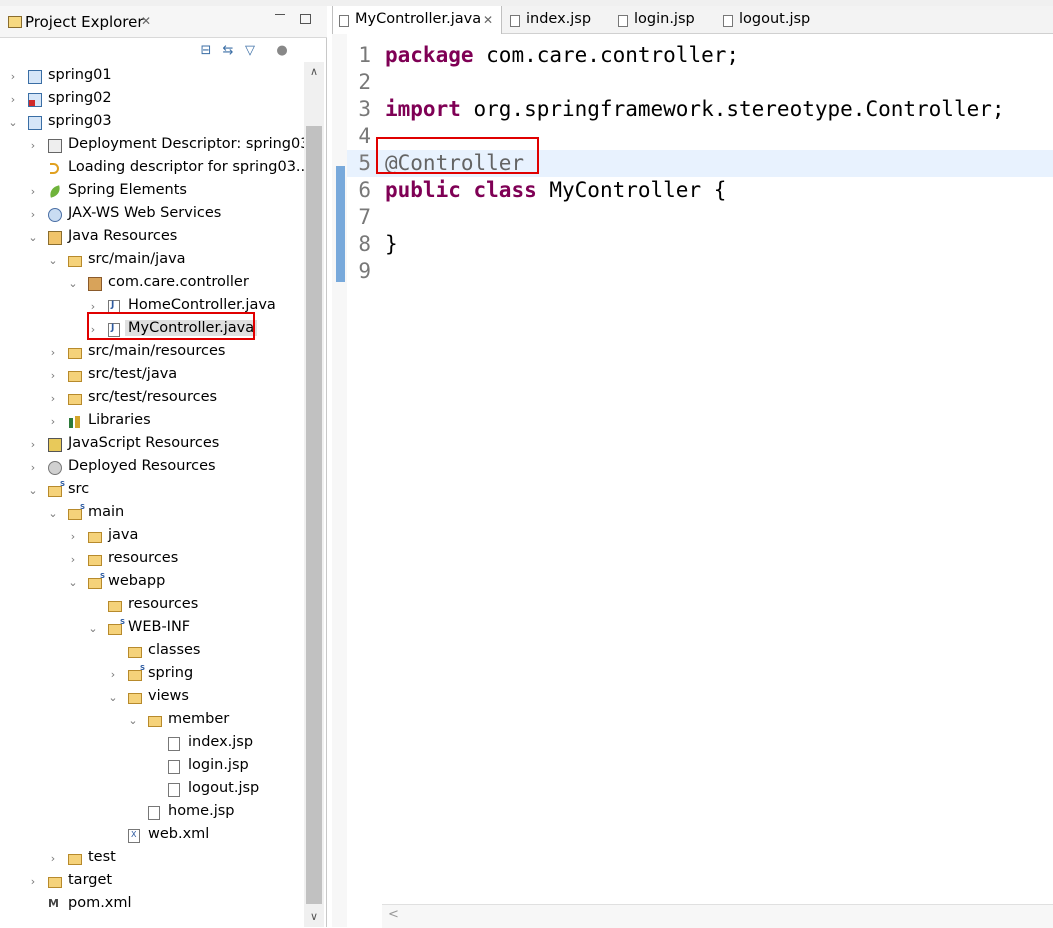  What do you see at coordinates (150, 445) in the screenshot?
I see `tree-item: › JavaScript Resources` at bounding box center [150, 445].